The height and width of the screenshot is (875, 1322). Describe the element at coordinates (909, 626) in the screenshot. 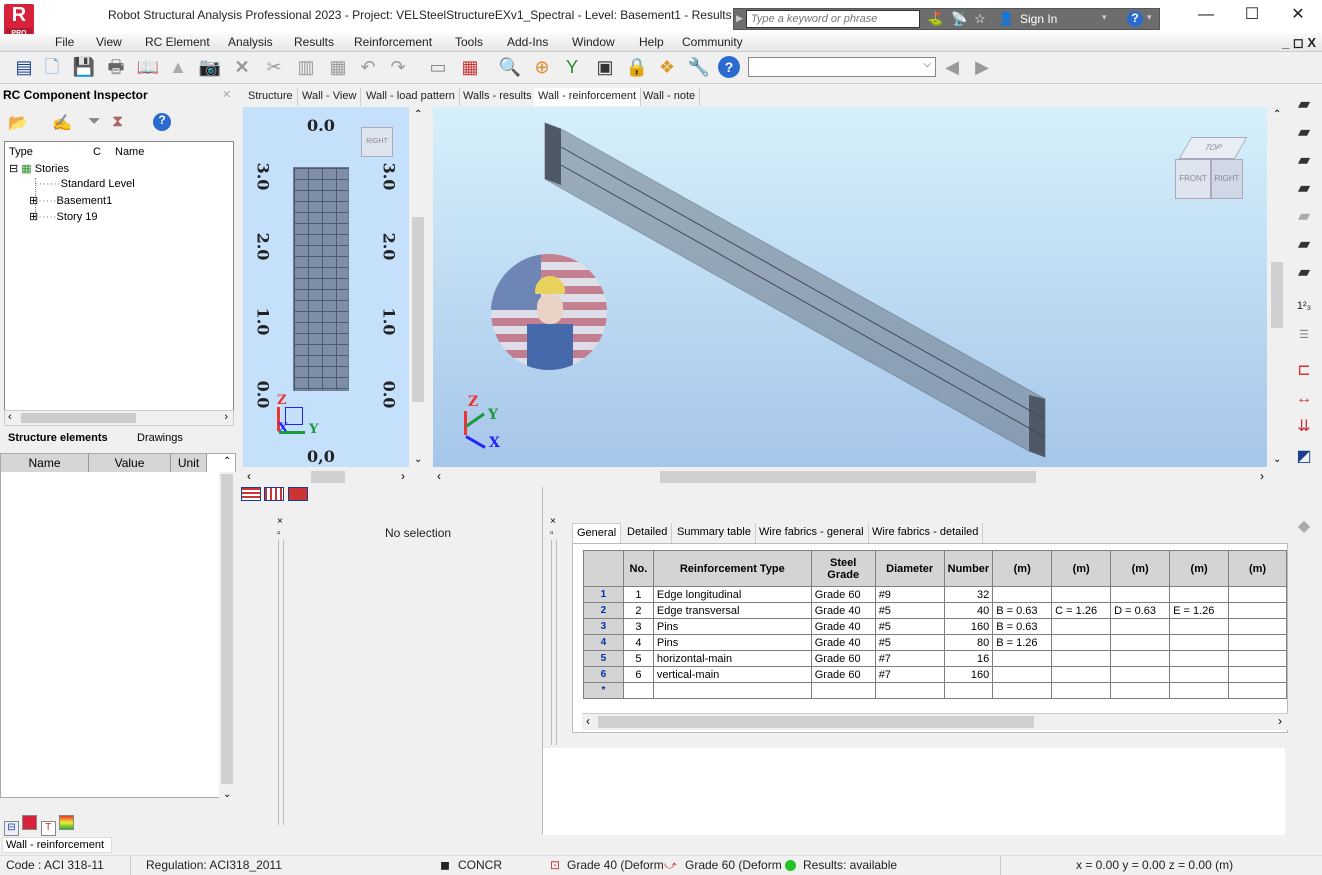

I see `cell-dia: #5` at that location.